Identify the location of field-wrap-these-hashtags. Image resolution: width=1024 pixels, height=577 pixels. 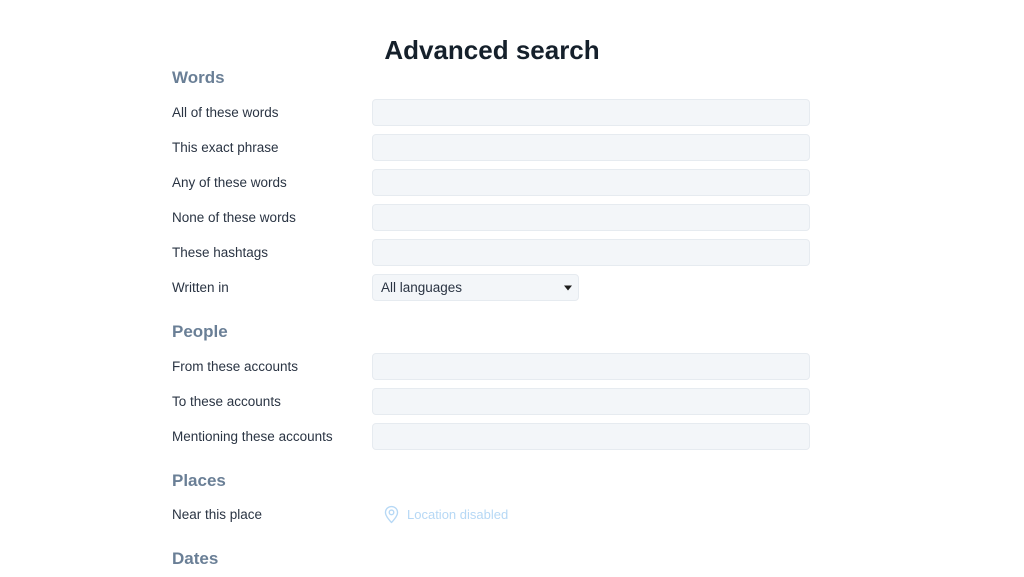
(622, 252).